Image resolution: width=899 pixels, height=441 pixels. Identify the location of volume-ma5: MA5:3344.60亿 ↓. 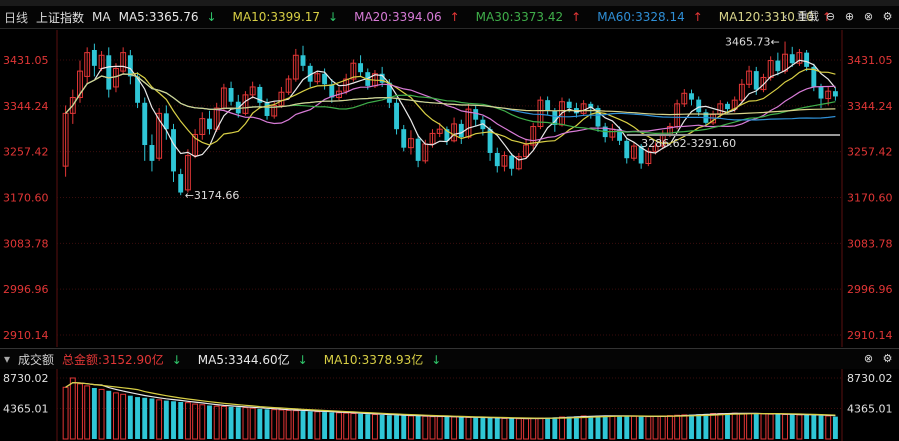
(252, 359).